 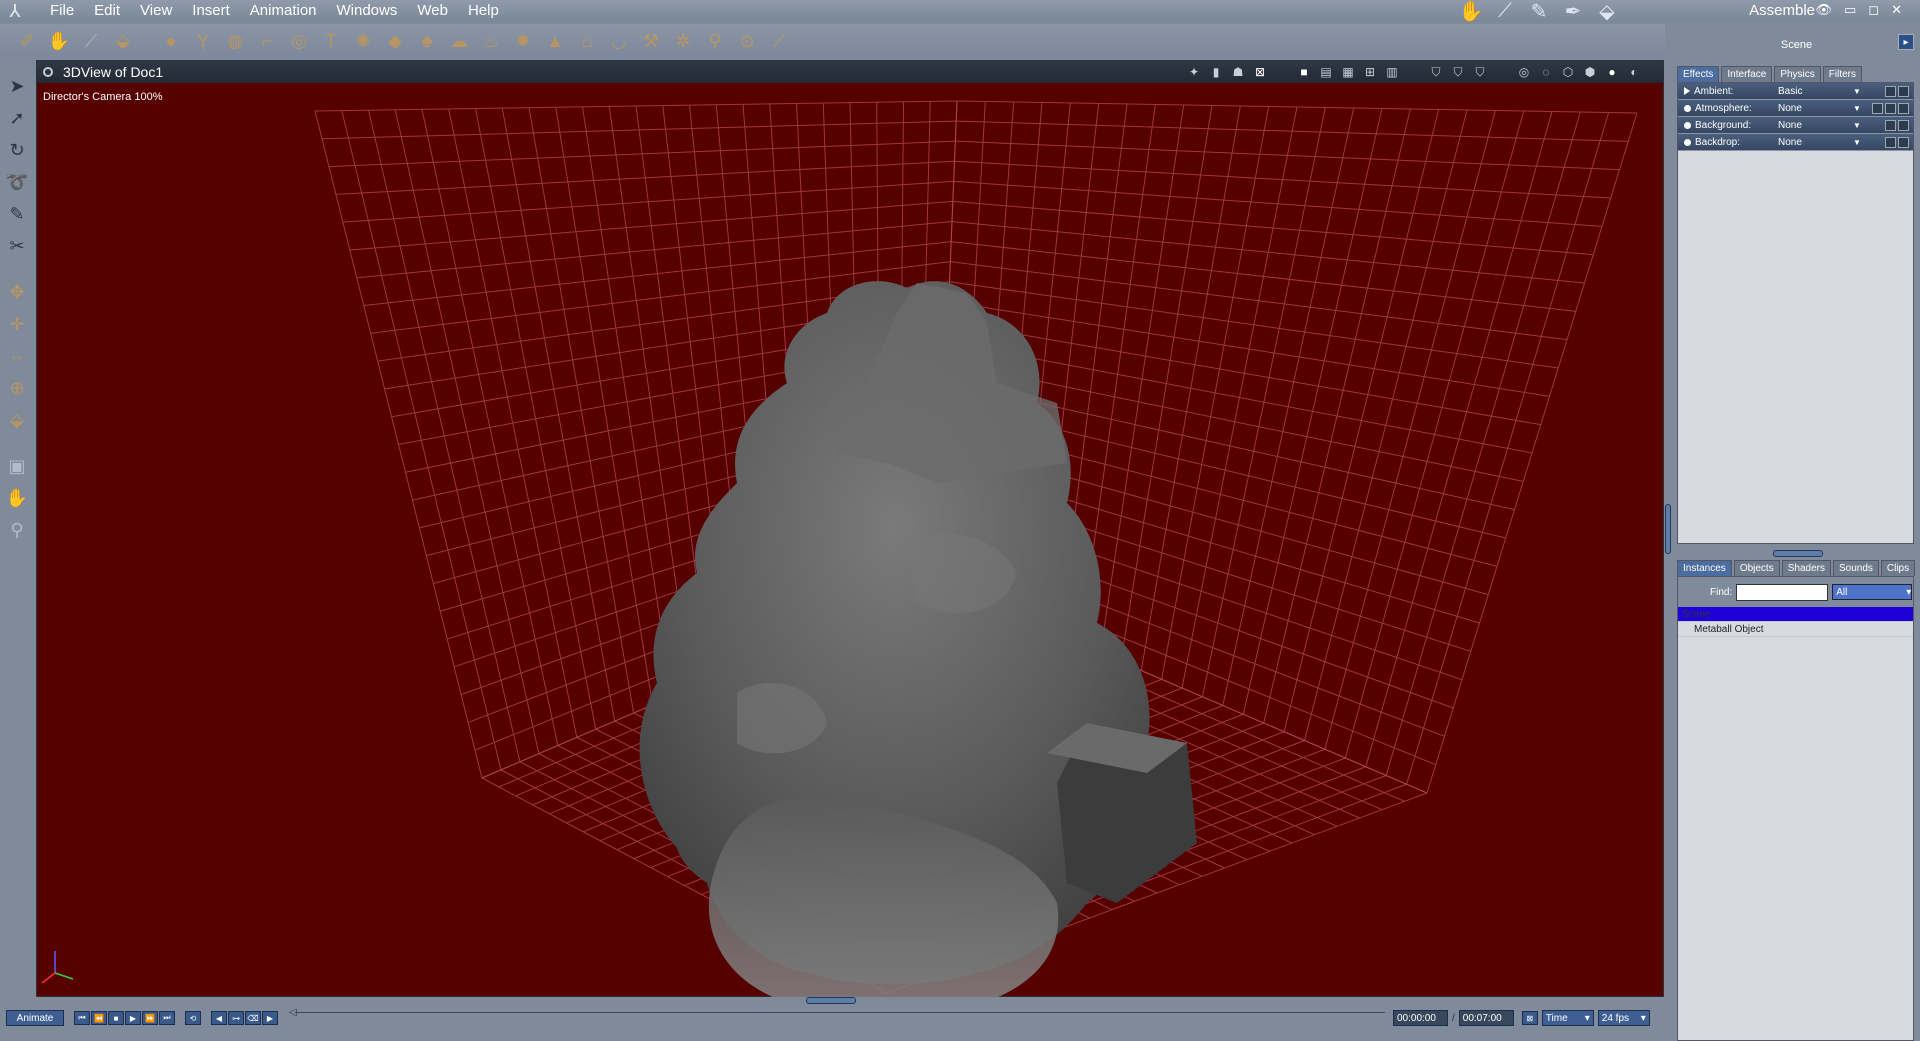 What do you see at coordinates (831, 1000) in the screenshot?
I see `viewport-resize-grip` at bounding box center [831, 1000].